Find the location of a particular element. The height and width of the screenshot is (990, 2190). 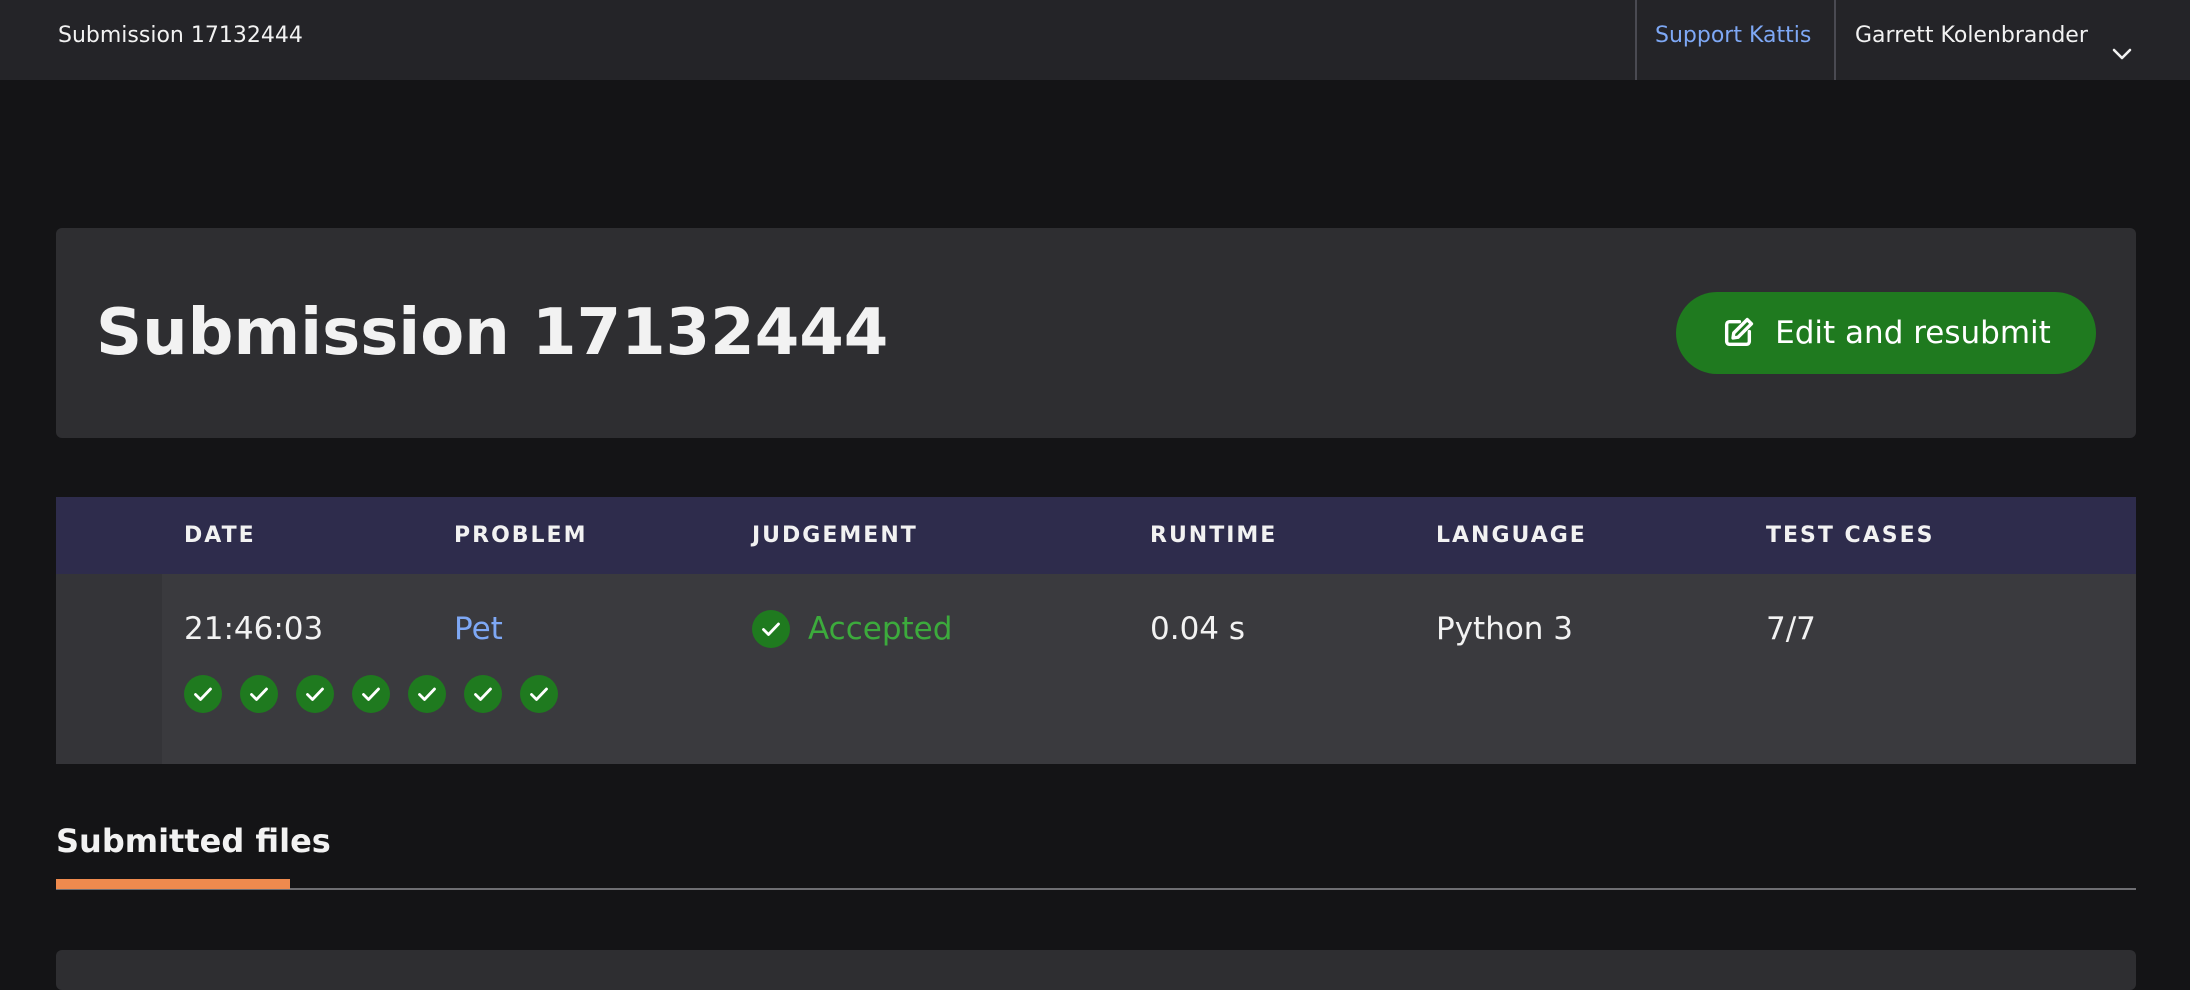

tab-submitted-files: Submitted files is located at coordinates (193, 841).